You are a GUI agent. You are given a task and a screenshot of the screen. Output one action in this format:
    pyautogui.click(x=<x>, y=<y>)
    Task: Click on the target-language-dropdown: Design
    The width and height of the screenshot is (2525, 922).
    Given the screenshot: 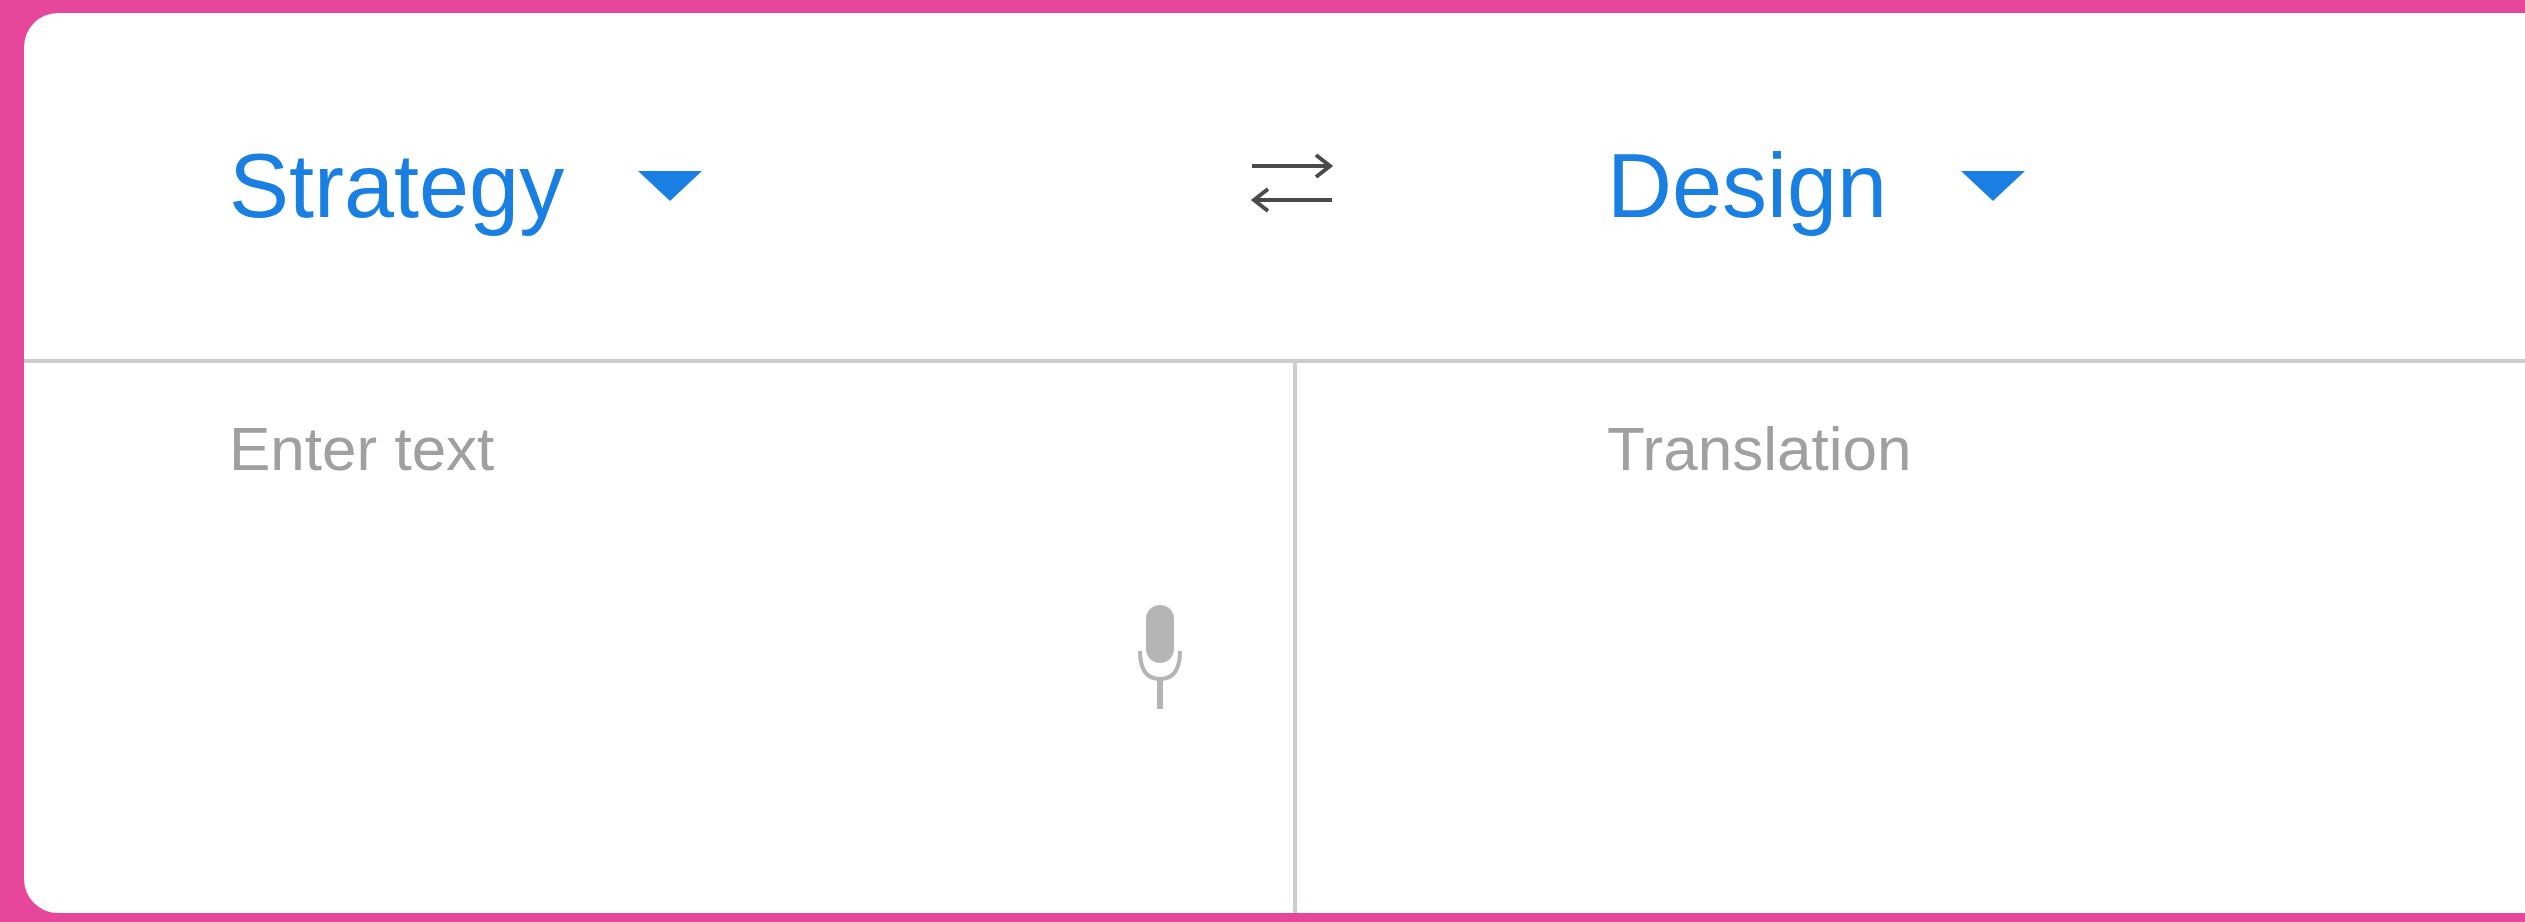 What is the action you would take?
    pyautogui.click(x=1816, y=186)
    